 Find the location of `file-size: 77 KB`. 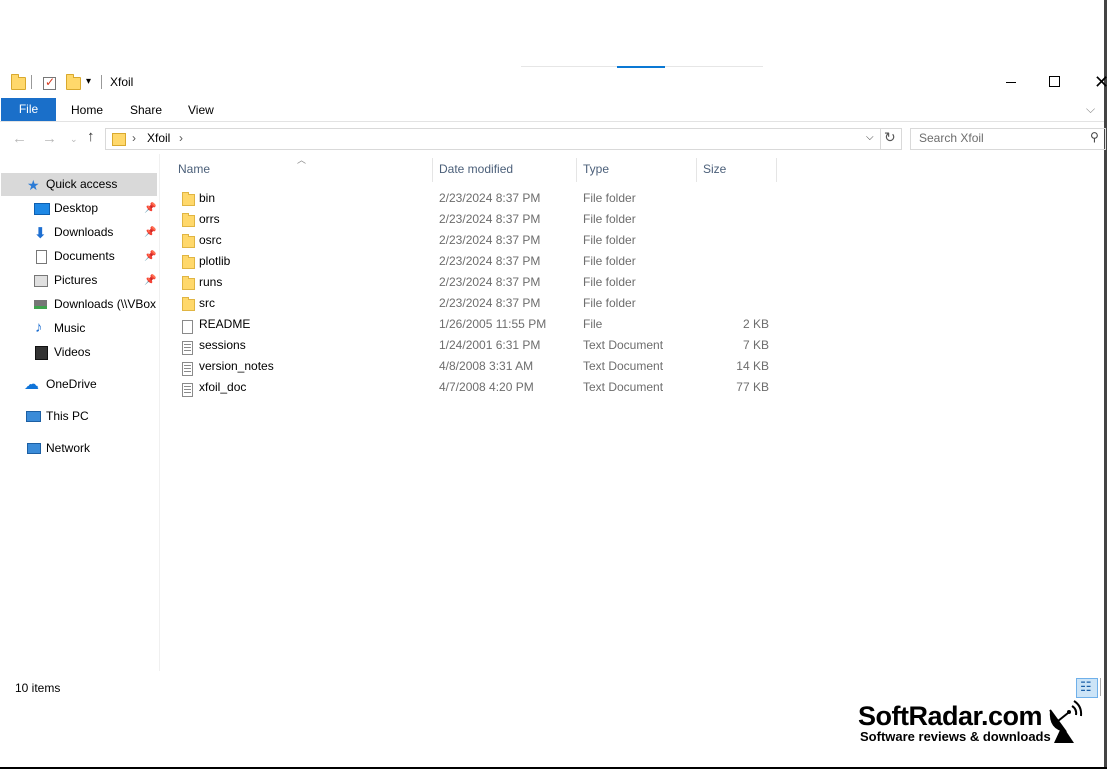

file-size: 77 KB is located at coordinates (752, 387).